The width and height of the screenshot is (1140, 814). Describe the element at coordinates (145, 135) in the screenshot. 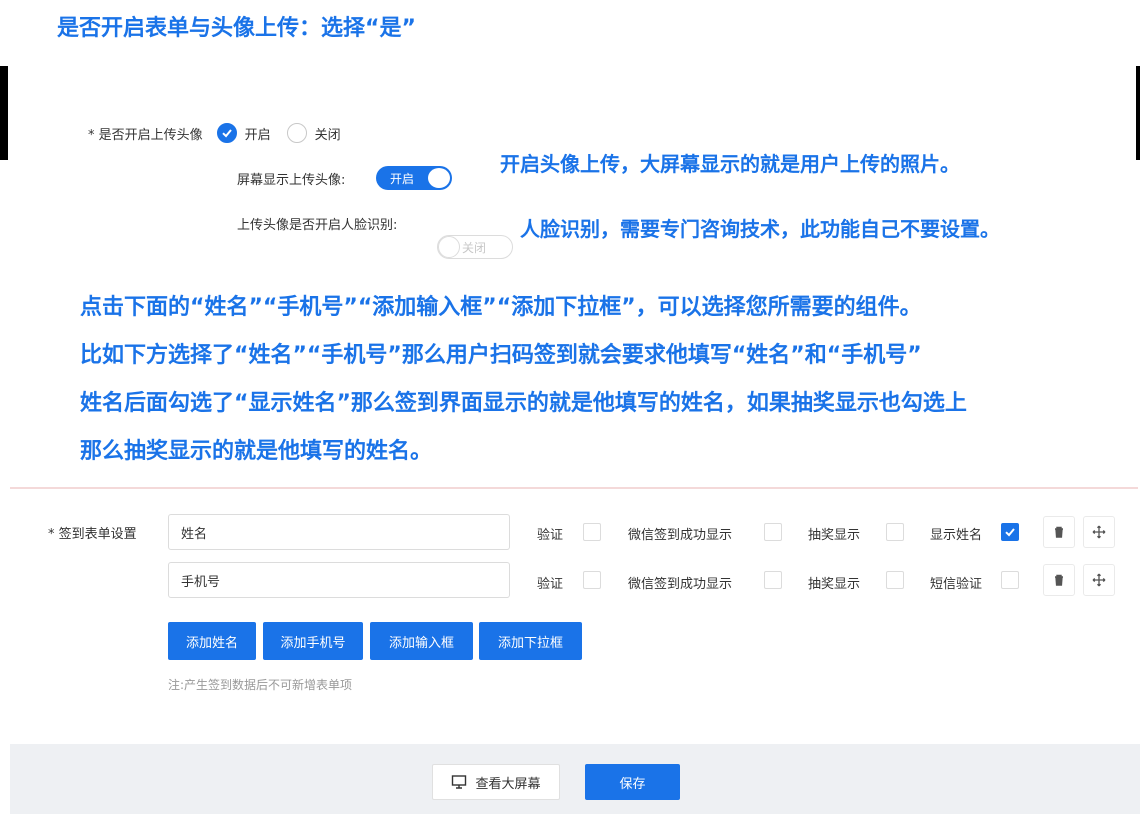

I see `avatar-upload-label: * 是否开启上传头像` at that location.